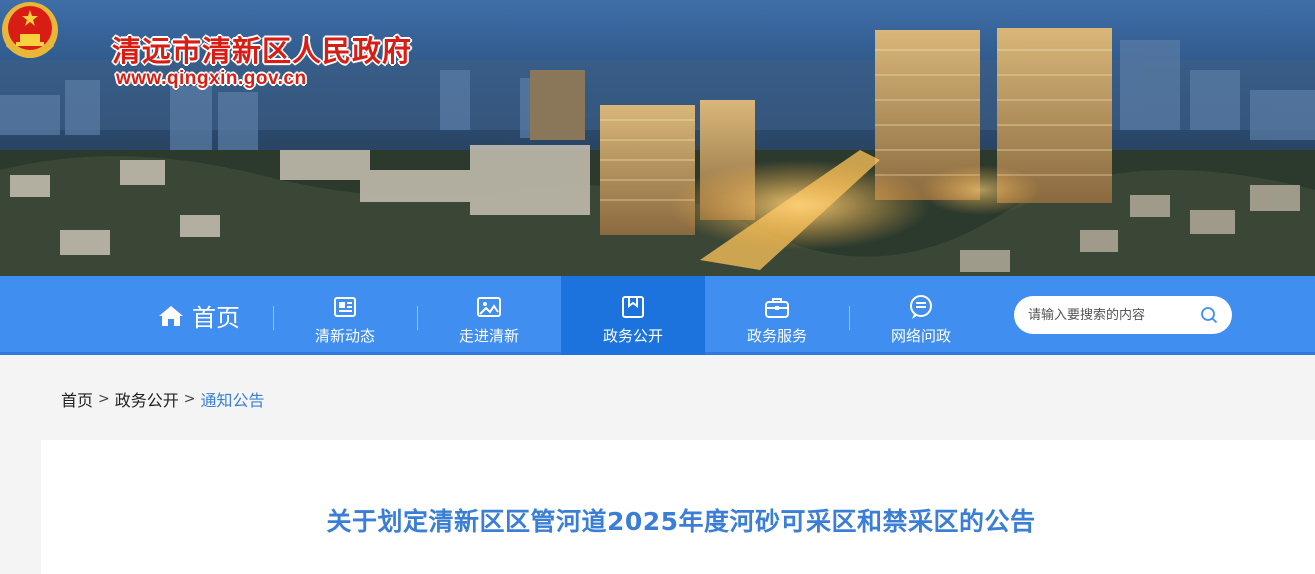 The width and height of the screenshot is (1315, 574). I want to click on nav-item-label: 政务公开, so click(632, 336).